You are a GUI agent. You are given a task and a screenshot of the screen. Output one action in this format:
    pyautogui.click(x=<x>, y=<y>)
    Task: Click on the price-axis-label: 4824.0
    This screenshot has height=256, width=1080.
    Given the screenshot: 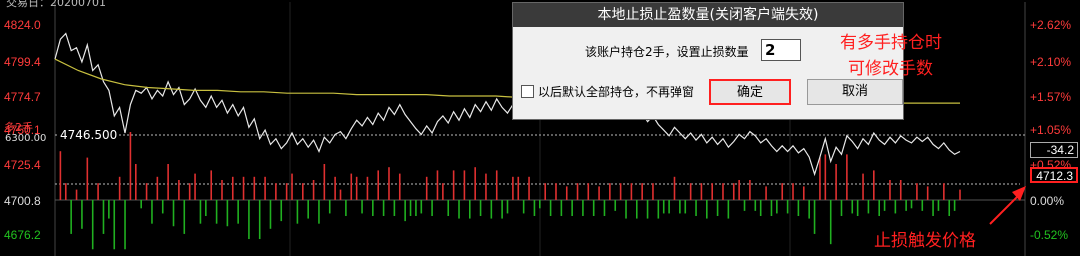 What is the action you would take?
    pyautogui.click(x=22, y=25)
    